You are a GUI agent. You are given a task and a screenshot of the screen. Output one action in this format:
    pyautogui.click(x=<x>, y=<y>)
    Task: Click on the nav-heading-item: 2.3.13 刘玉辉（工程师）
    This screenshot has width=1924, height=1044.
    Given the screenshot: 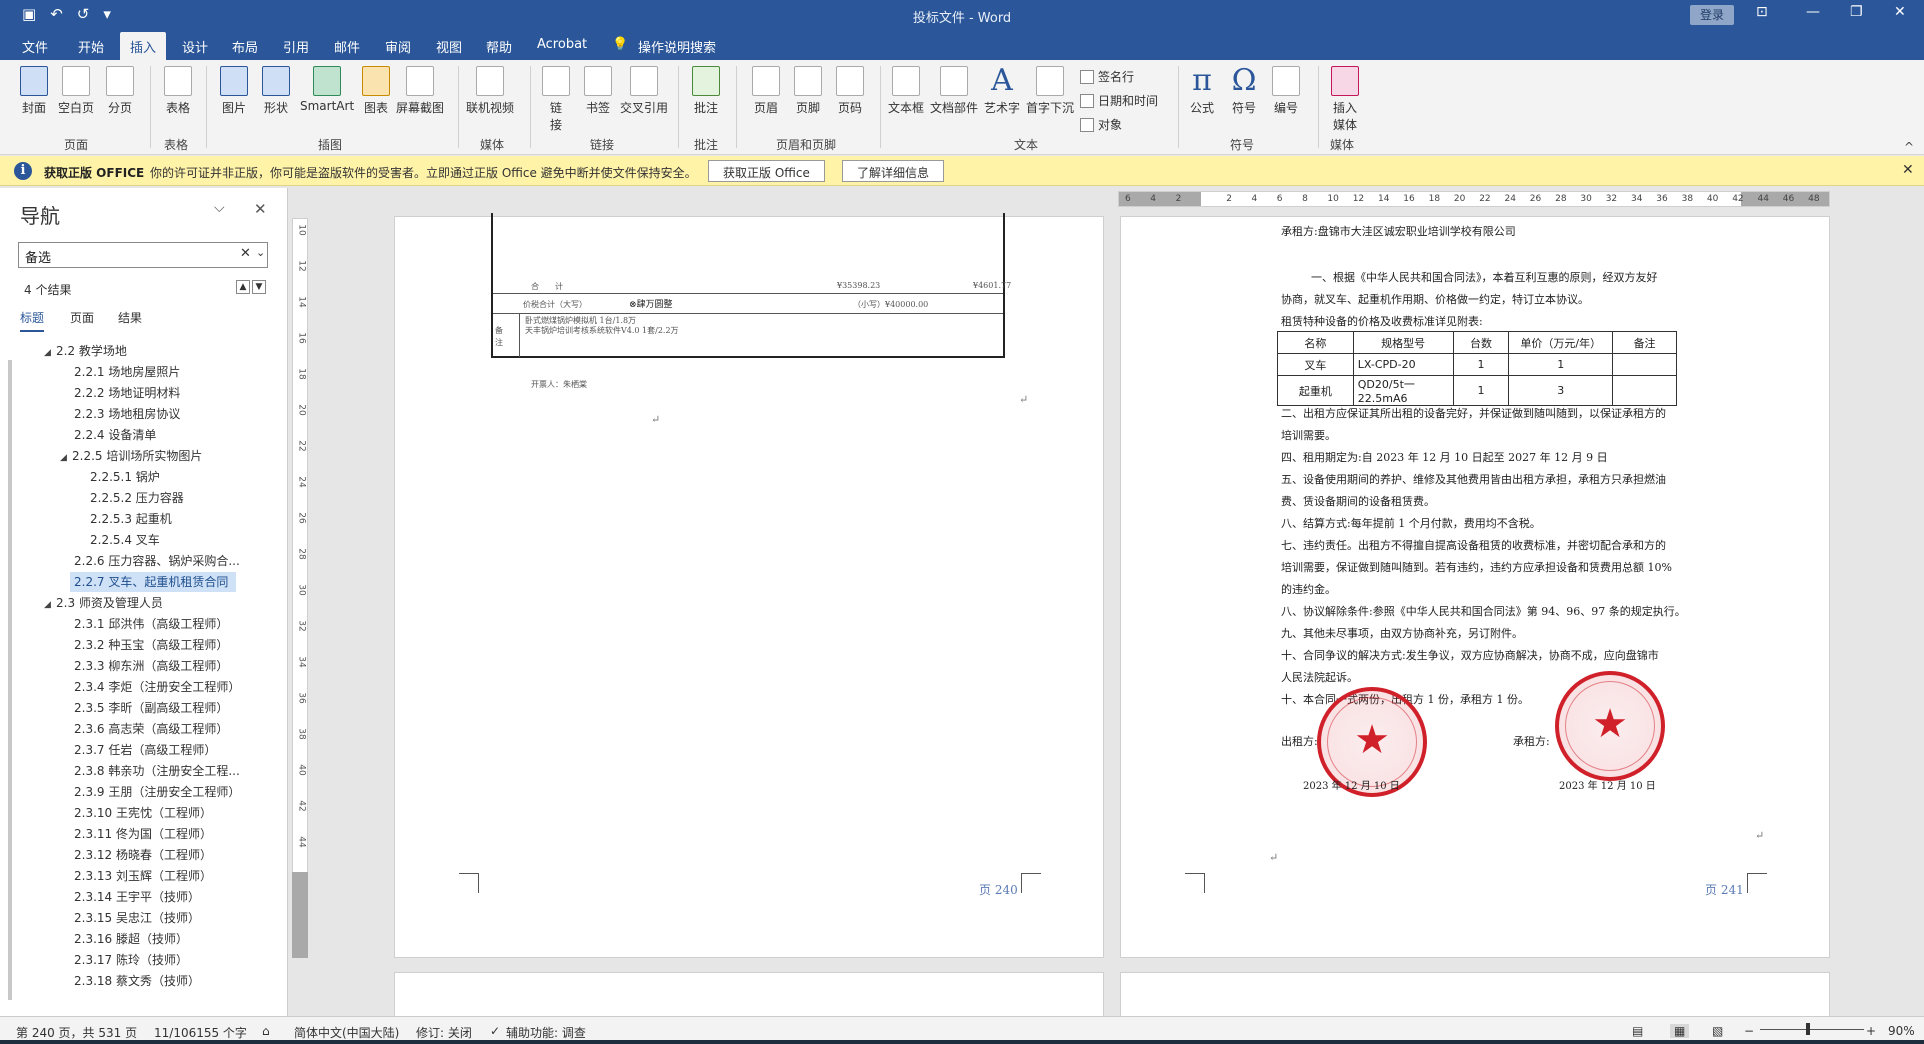 What is the action you would take?
    pyautogui.click(x=143, y=876)
    